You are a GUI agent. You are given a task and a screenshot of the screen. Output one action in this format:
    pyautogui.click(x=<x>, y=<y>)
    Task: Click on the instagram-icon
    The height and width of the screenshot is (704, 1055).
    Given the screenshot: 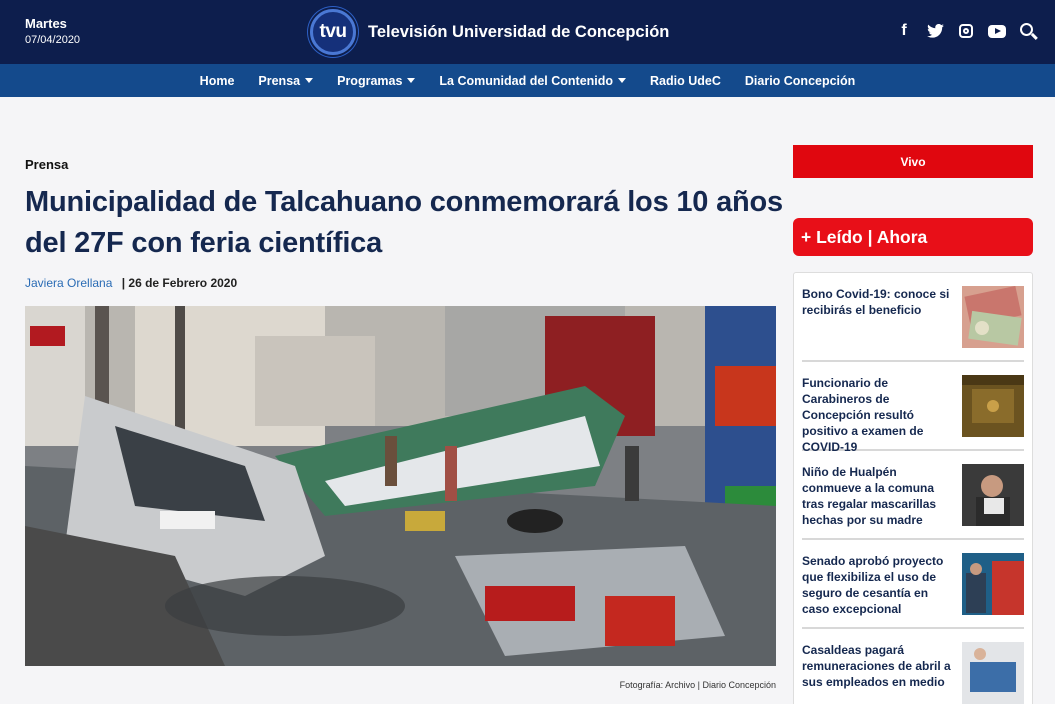 What is the action you would take?
    pyautogui.click(x=966, y=31)
    